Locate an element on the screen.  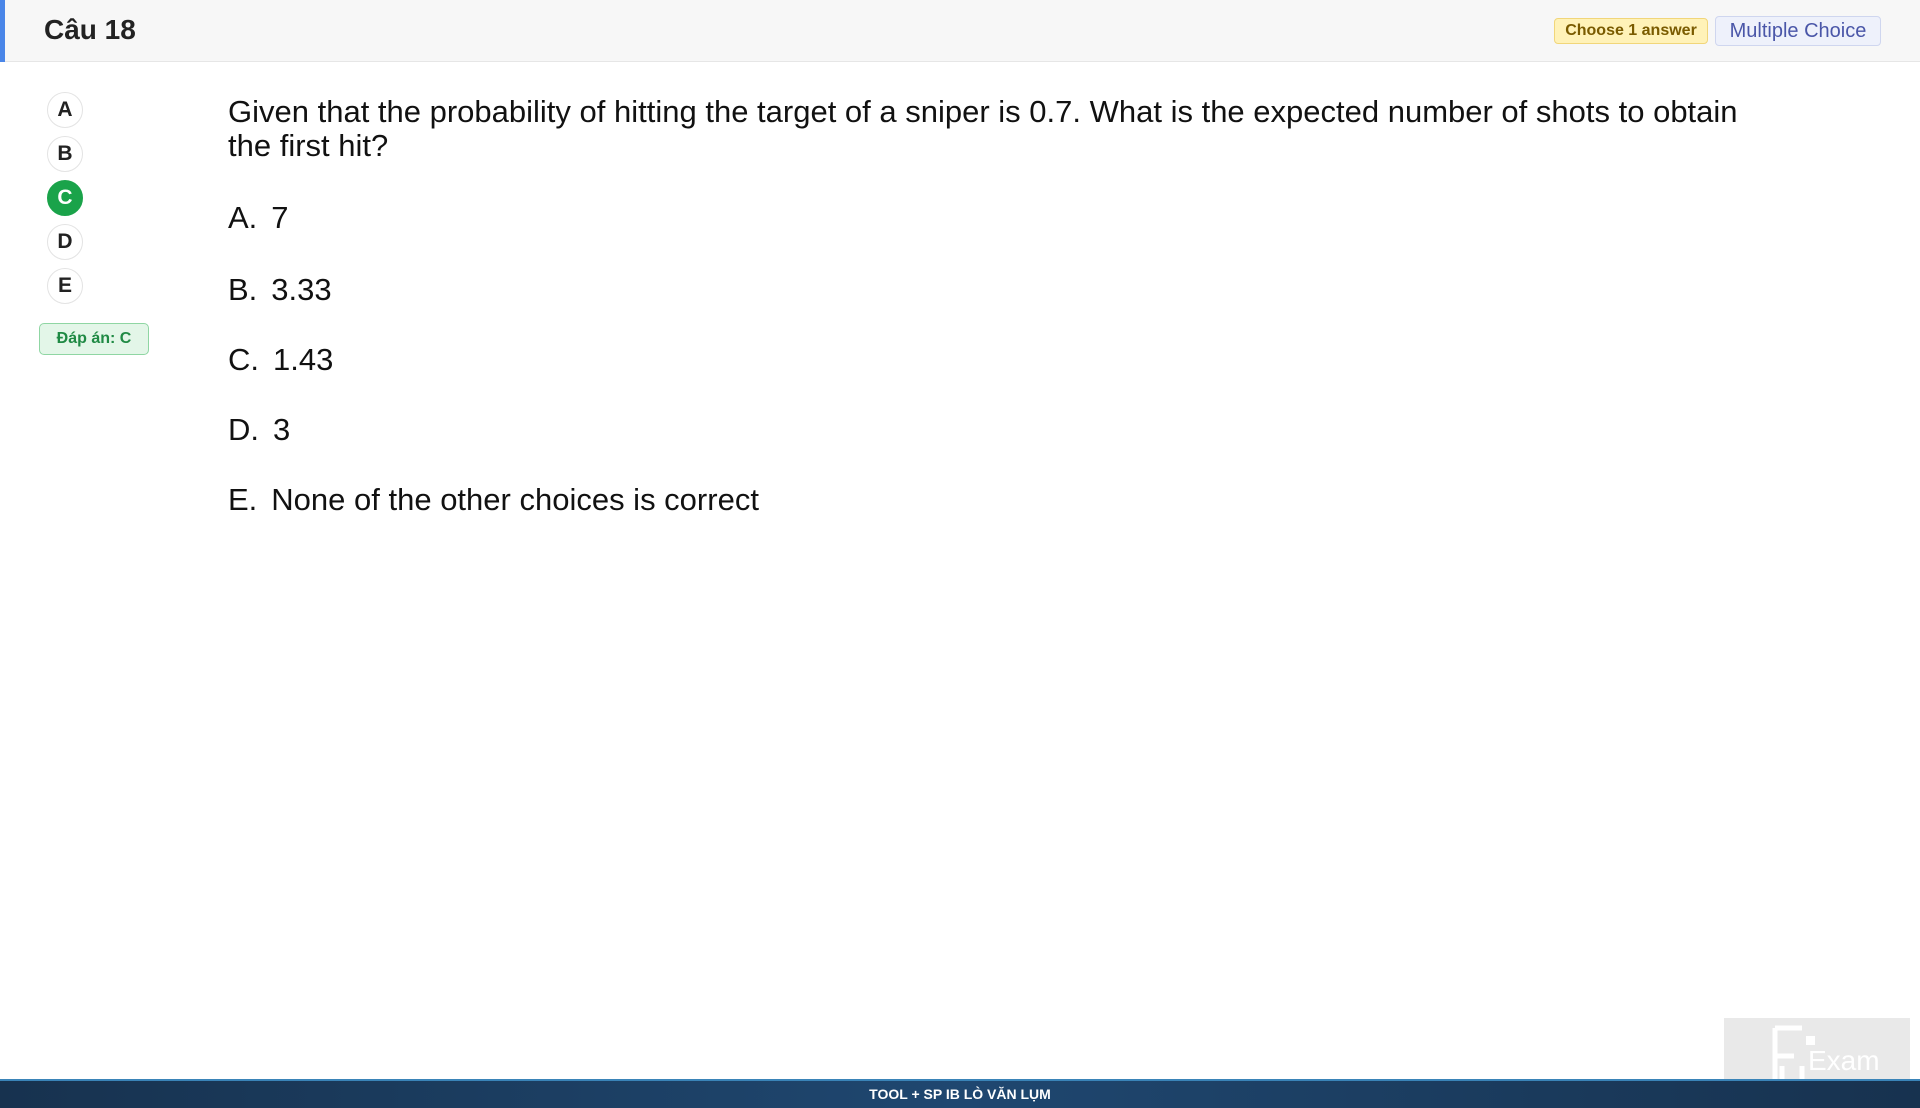
watermark-text: Exam is located at coordinates (1844, 1060).